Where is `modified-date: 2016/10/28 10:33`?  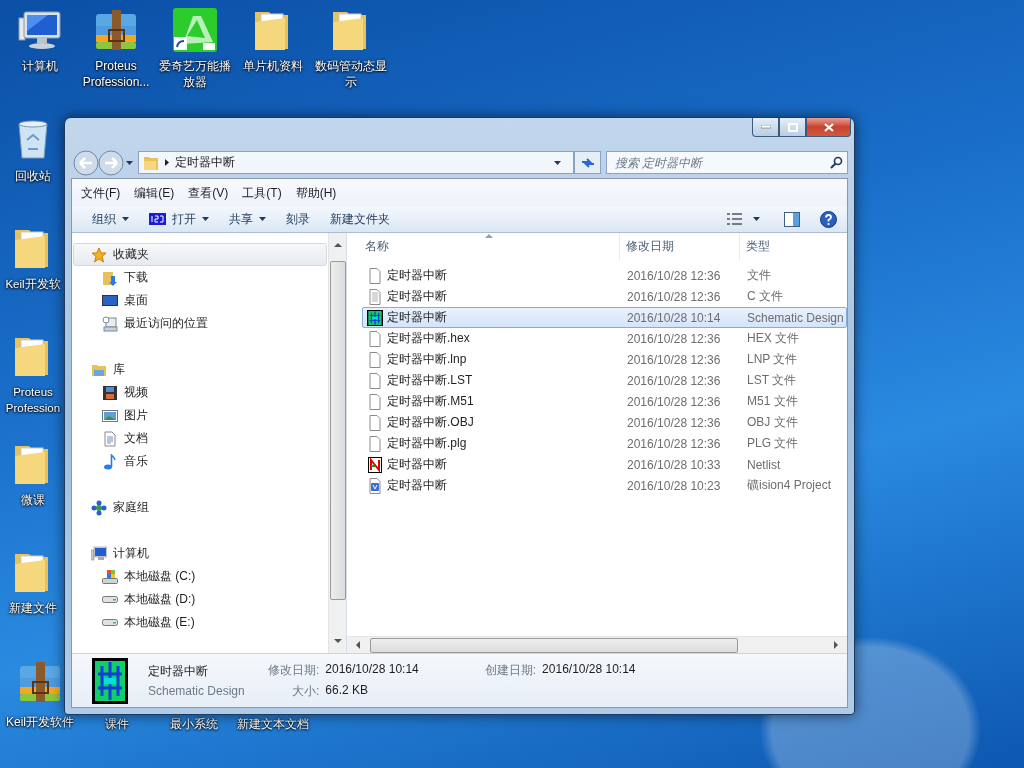
modified-date: 2016/10/28 10:33 is located at coordinates (674, 464).